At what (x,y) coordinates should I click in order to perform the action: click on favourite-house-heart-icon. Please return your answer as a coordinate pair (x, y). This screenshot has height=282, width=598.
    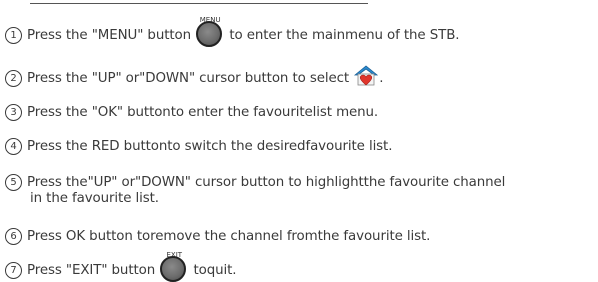
    Looking at the image, I should click on (366, 75).